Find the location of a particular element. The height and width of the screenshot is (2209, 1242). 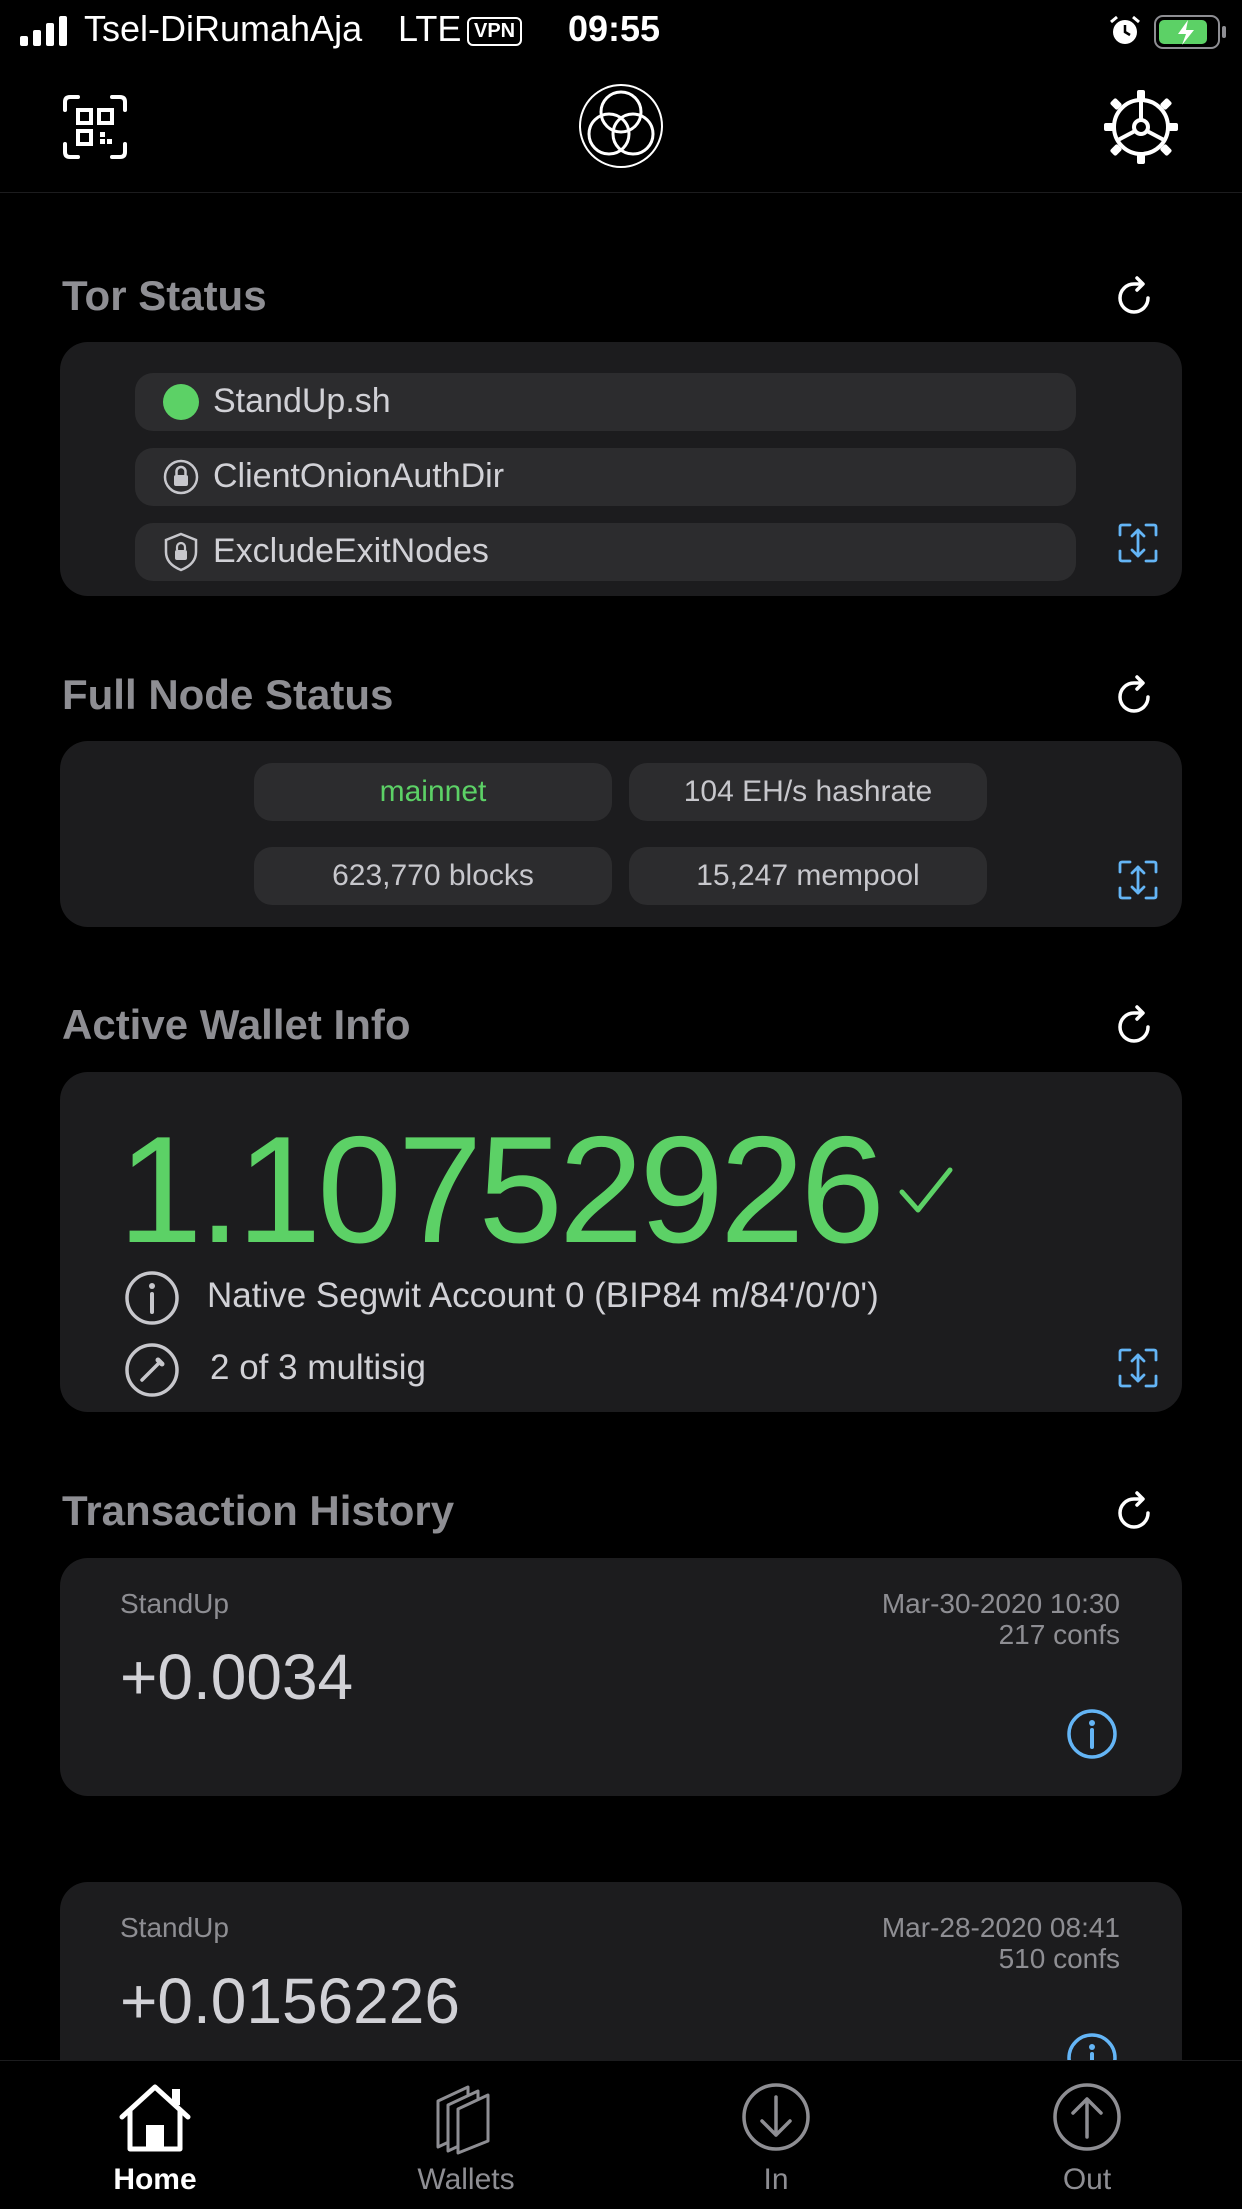

tab-out: Out is located at coordinates (1087, 2135).